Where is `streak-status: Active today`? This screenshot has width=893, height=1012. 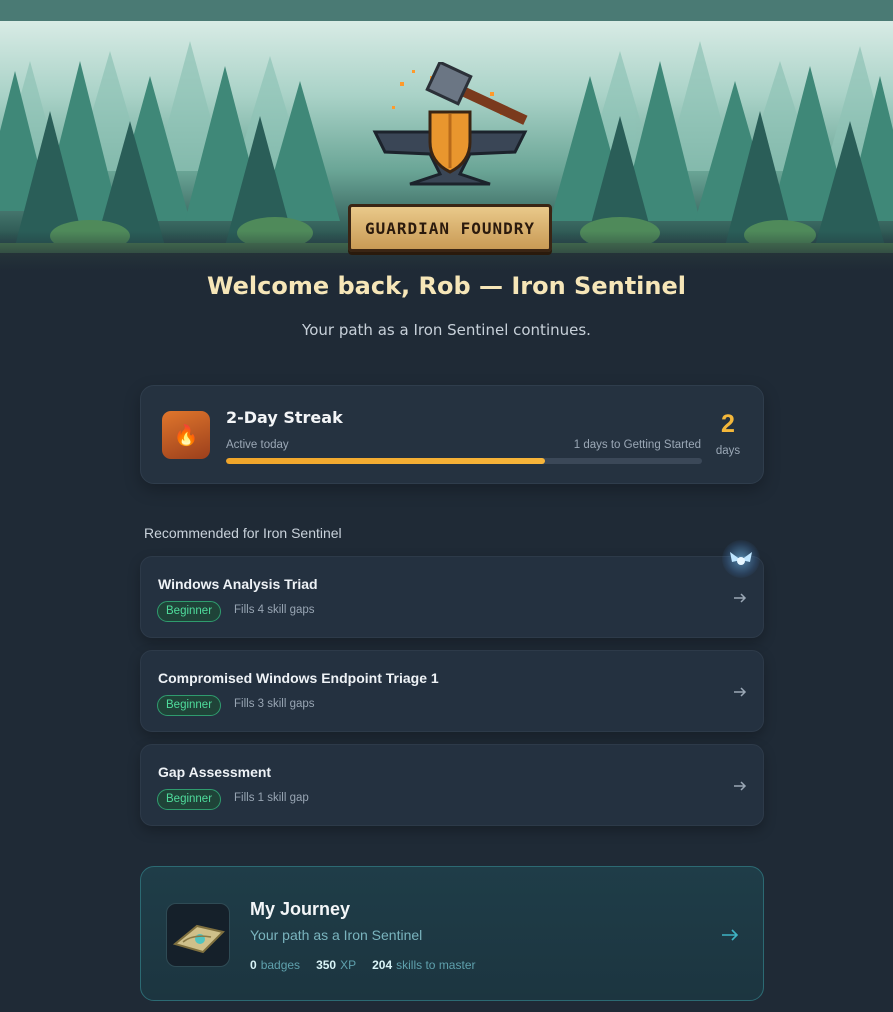
streak-status: Active today is located at coordinates (257, 445).